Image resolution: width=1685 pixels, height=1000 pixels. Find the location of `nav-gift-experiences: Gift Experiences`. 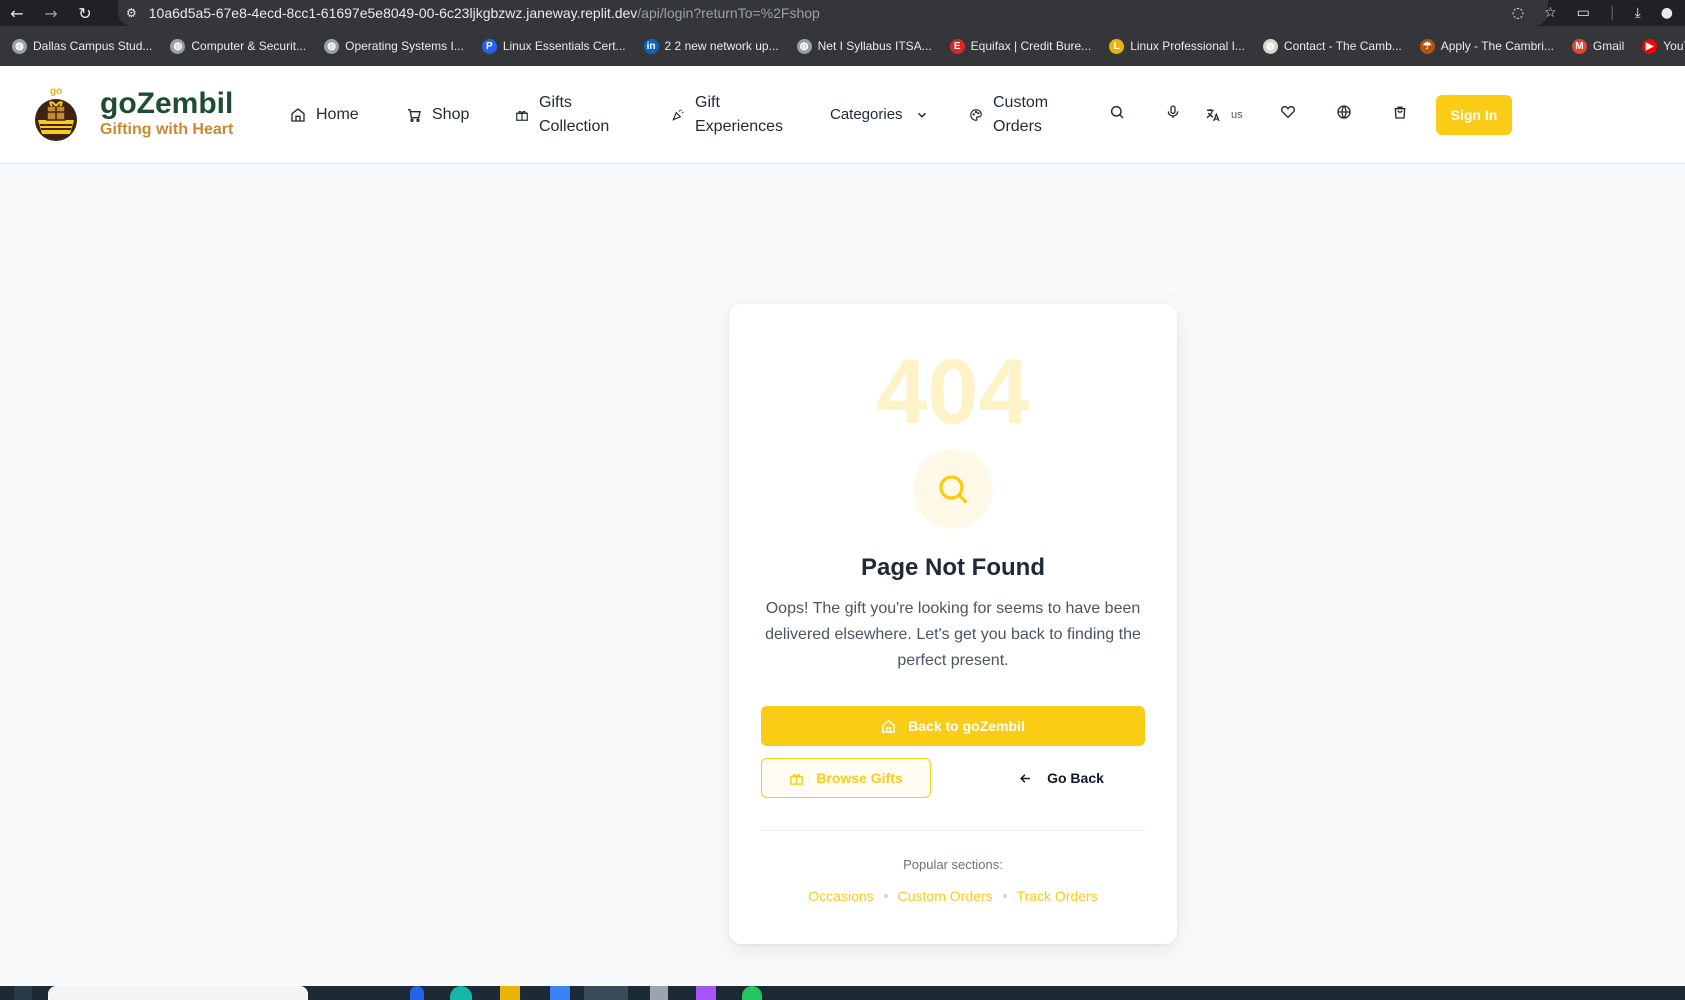

nav-gift-experiences: Gift Experiences is located at coordinates (727, 115).